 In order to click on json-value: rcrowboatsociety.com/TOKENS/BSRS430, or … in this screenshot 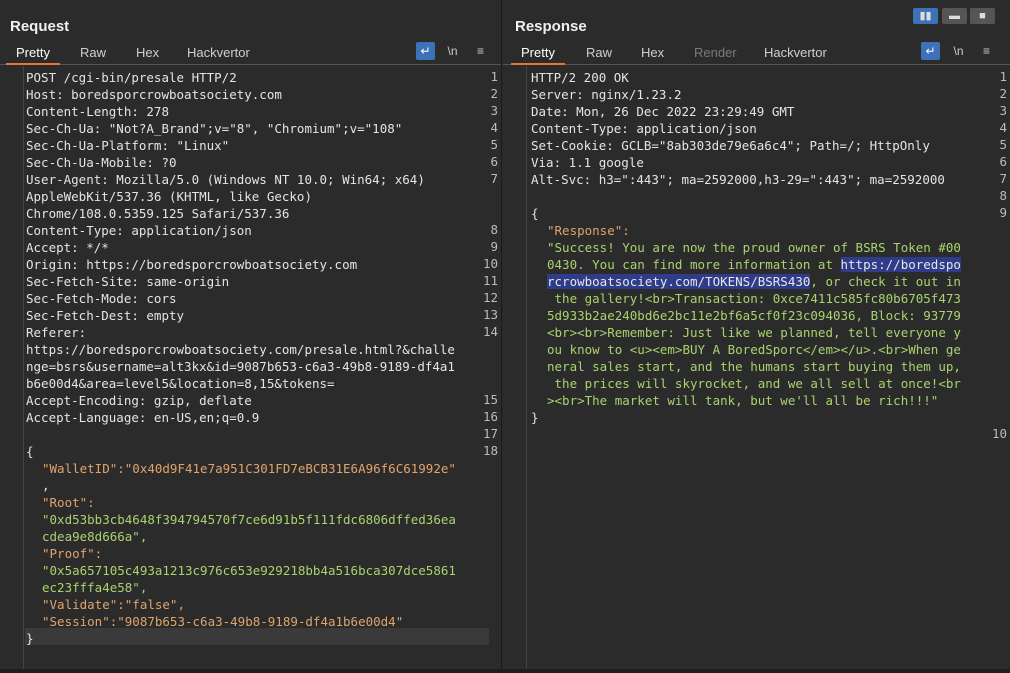, I will do `click(754, 281)`.